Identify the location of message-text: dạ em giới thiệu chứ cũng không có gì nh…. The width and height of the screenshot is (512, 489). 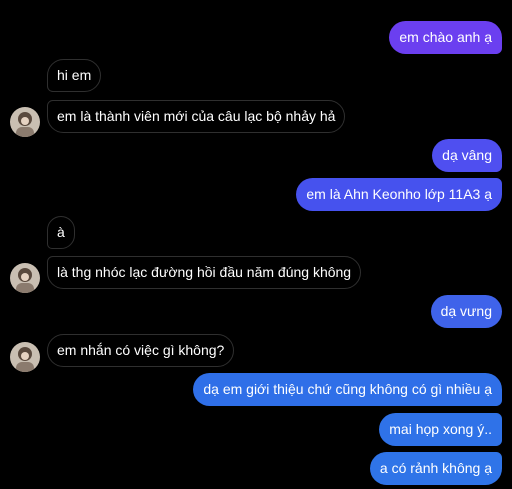
(347, 389).